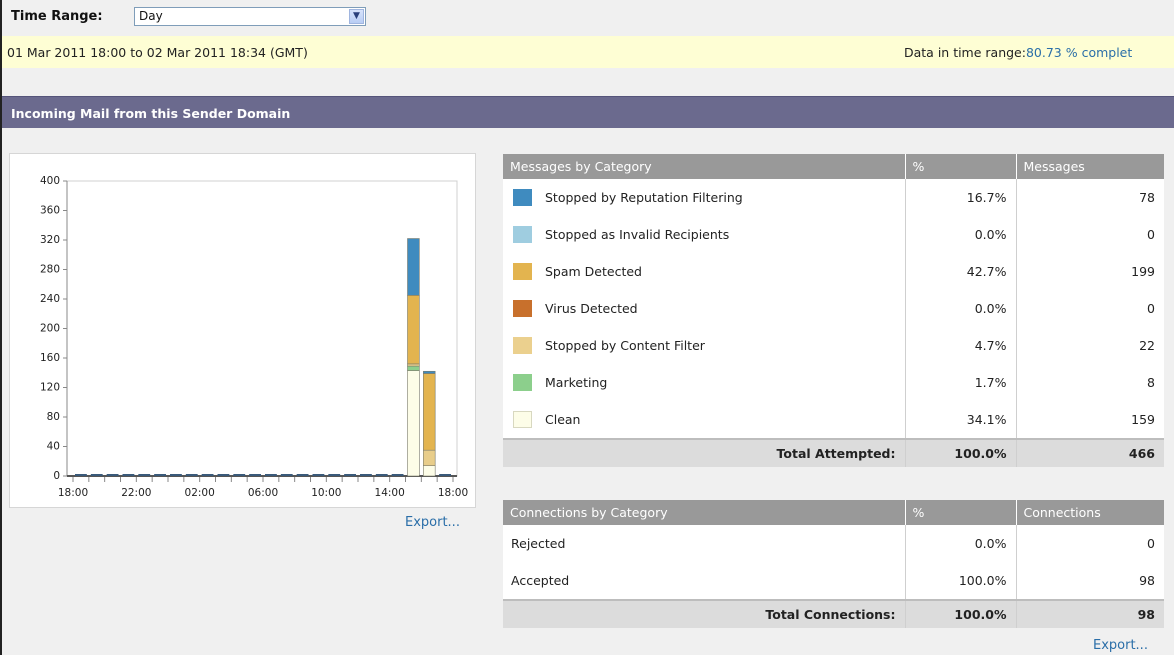 The width and height of the screenshot is (1174, 655). What do you see at coordinates (833, 197) in the screenshot?
I see `table-row: Stopped by Reputation Filtering 16.7% 78` at bounding box center [833, 197].